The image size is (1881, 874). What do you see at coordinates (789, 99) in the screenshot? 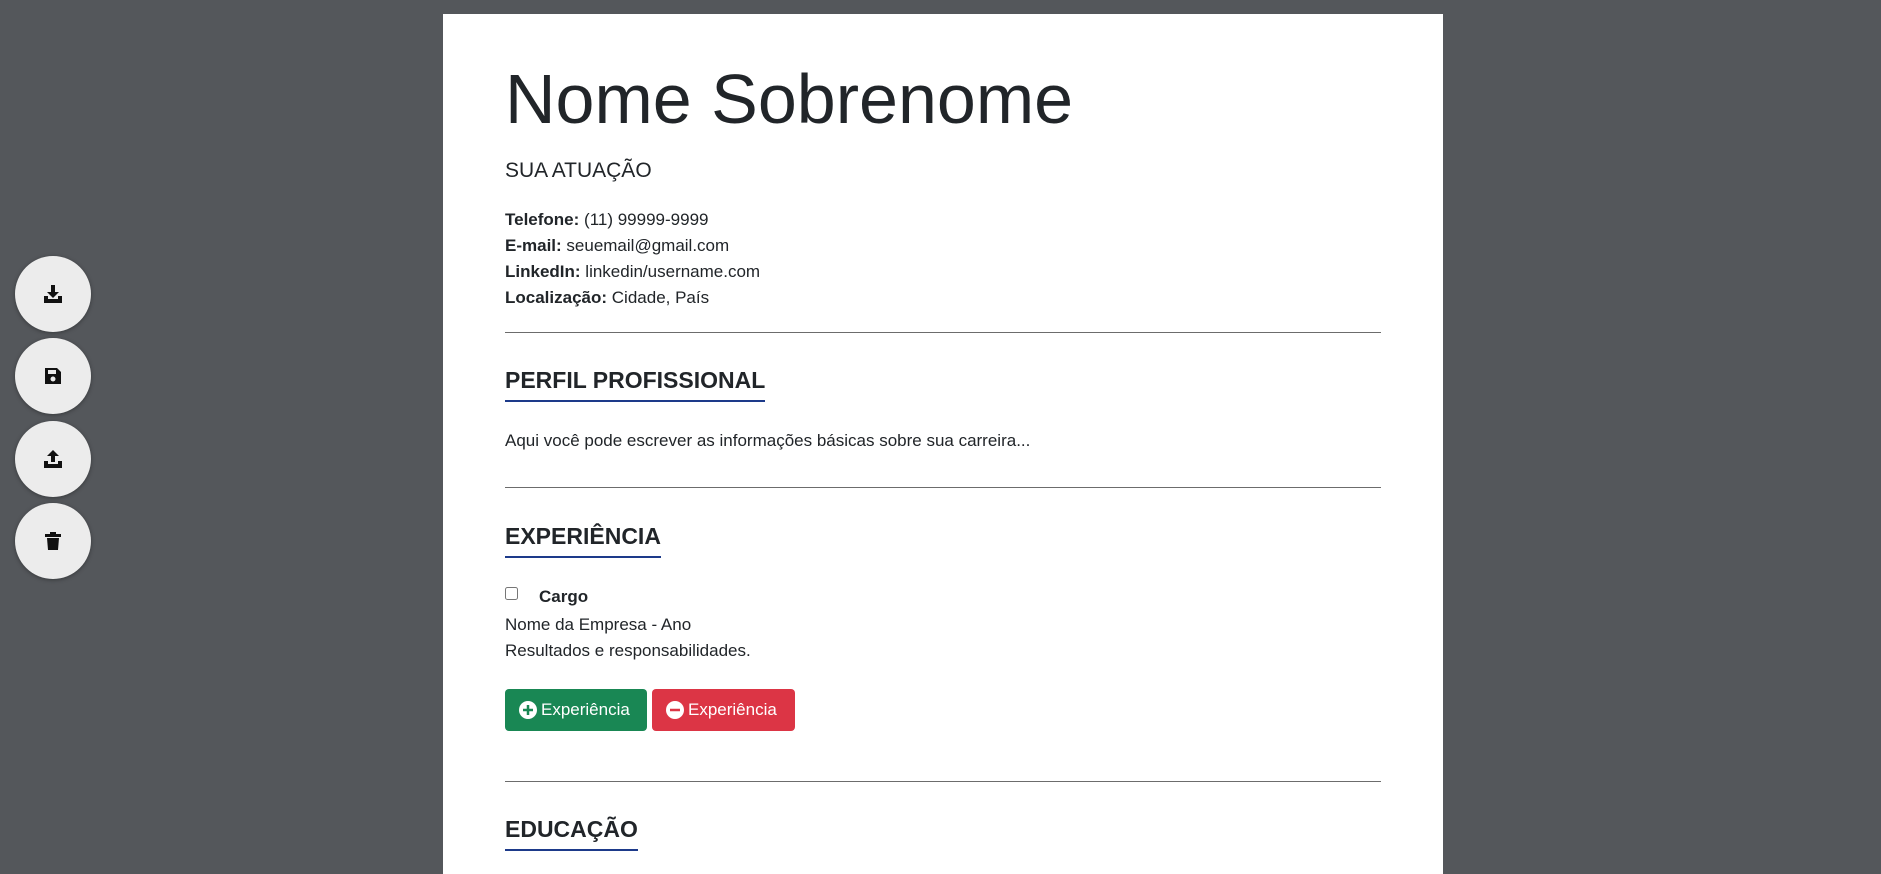
I see `resume-name: Nome Sobrenome` at bounding box center [789, 99].